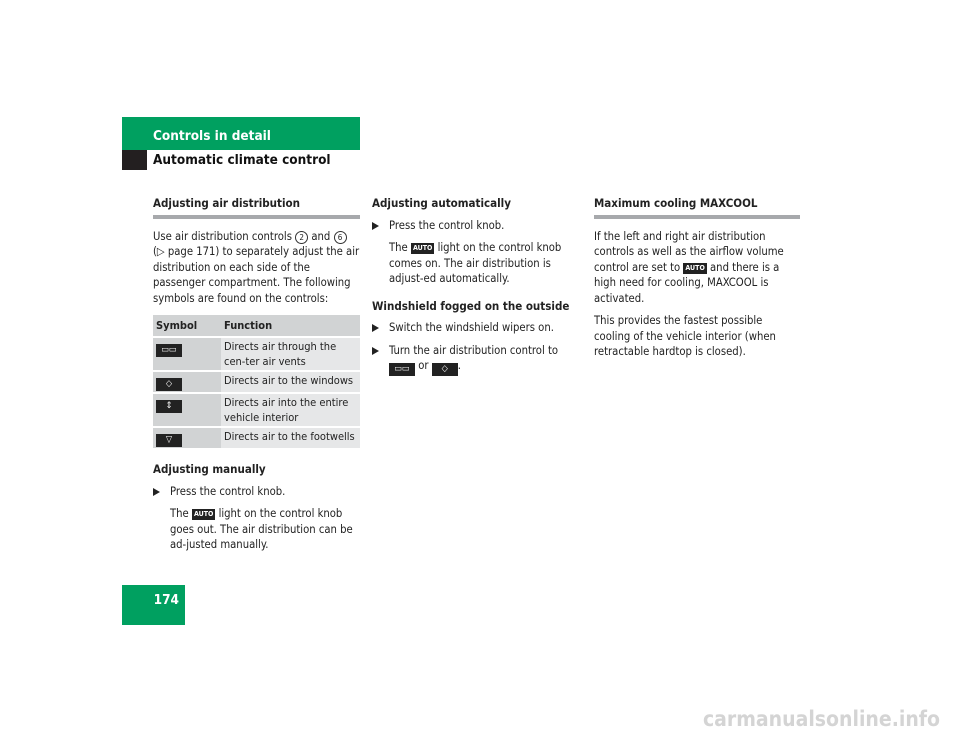  What do you see at coordinates (242, 160) in the screenshot?
I see `subsection-title: Automatic climate control` at bounding box center [242, 160].